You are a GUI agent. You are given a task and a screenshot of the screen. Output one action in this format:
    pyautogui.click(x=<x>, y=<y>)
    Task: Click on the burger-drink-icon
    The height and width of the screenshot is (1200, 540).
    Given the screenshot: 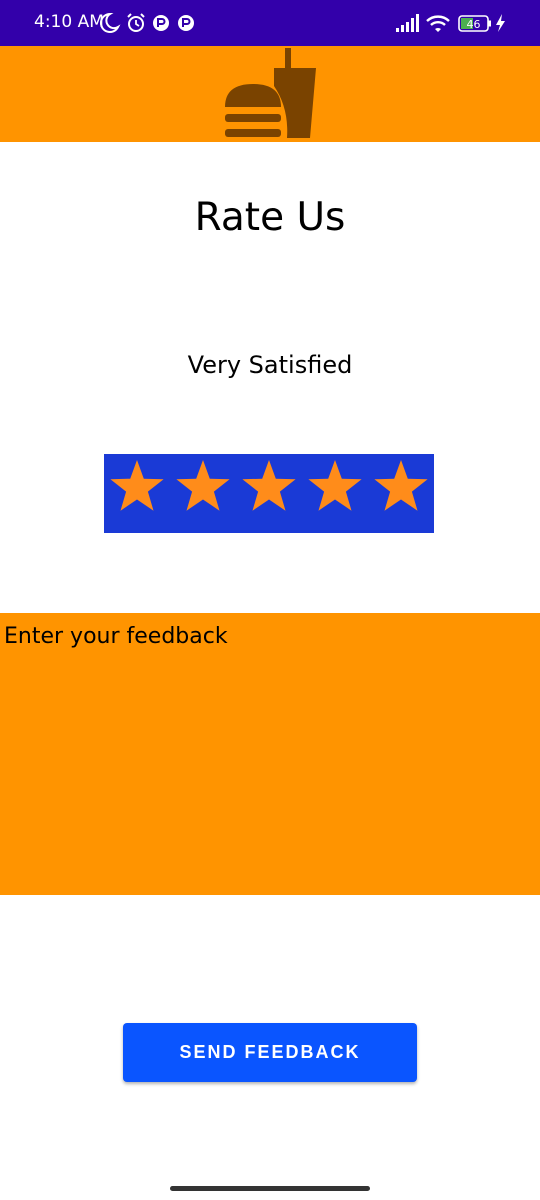 What is the action you would take?
    pyautogui.click(x=270, y=93)
    